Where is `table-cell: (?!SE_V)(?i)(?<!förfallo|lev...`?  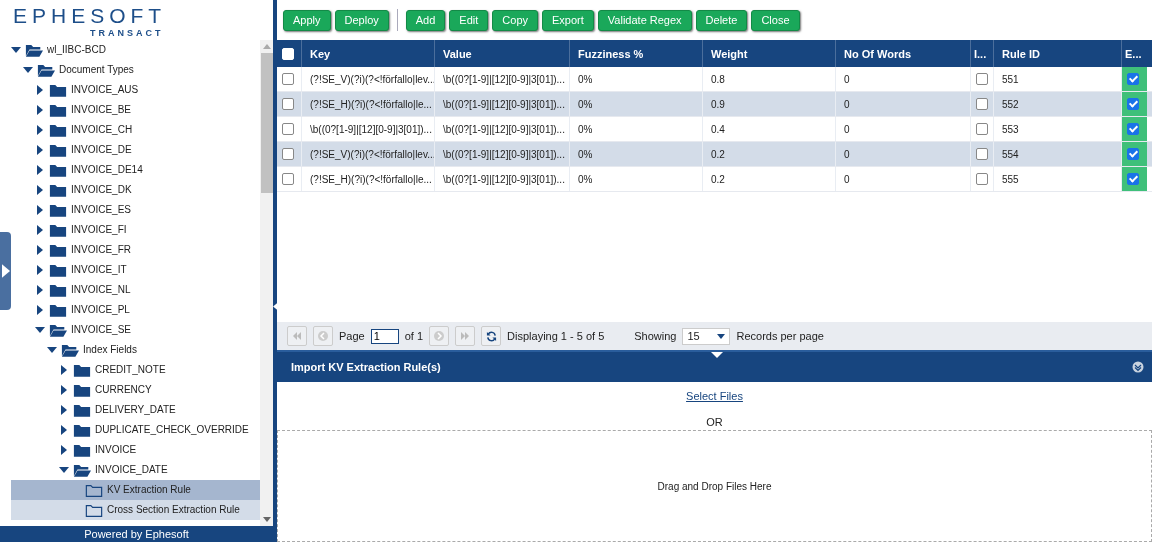
table-cell: (?!SE_V)(?i)(?<!förfallo|lev... is located at coordinates (367, 154).